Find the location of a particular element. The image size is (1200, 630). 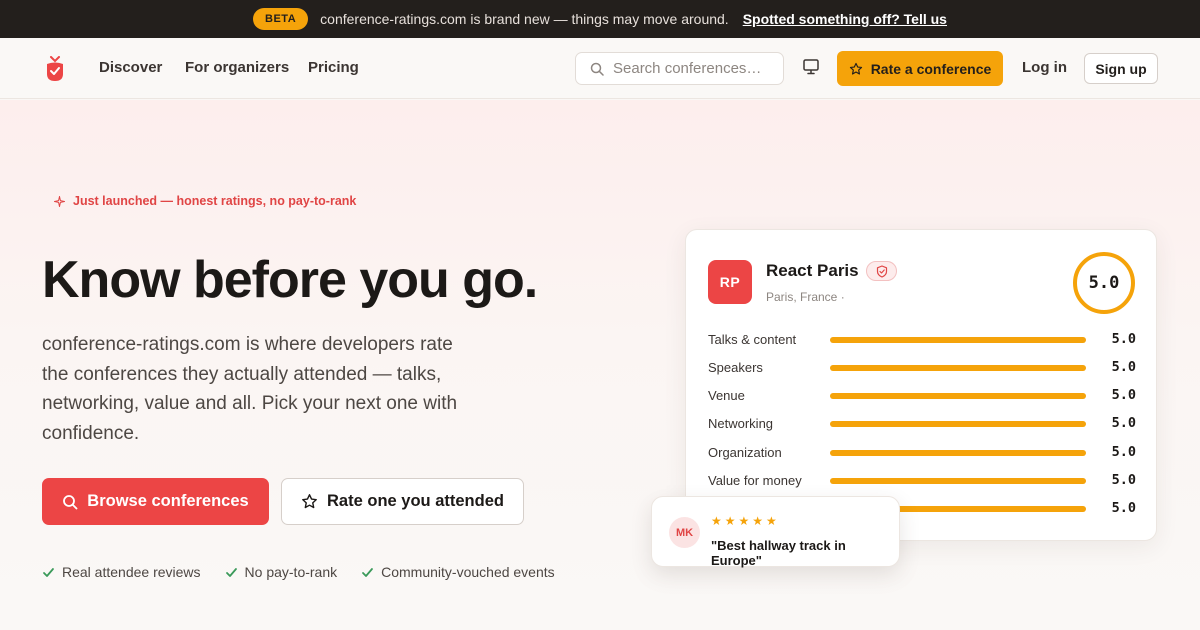

shield-check-icon is located at coordinates (881, 271).